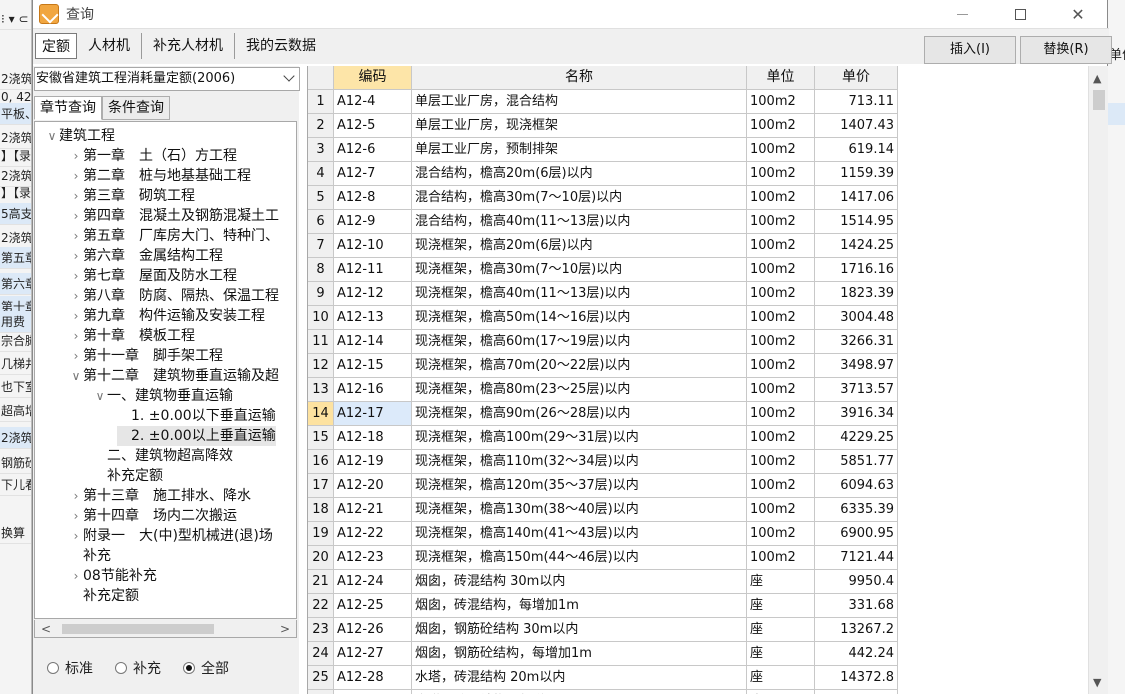 This screenshot has width=1125, height=694. I want to click on table-row: 13 A12-16 现浇框架，檐高80m(23～25层)以内 100m2 3713.57, so click(603, 390).